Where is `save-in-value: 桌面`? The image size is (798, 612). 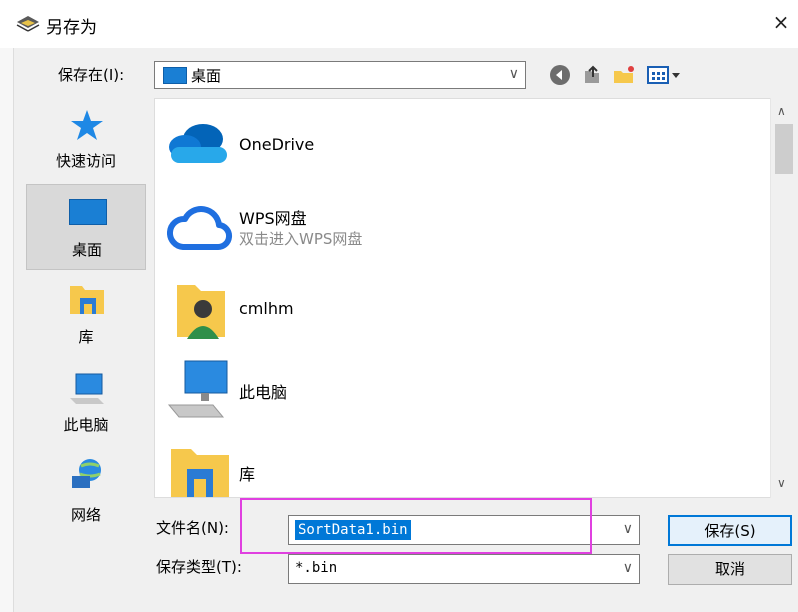 save-in-value: 桌面 is located at coordinates (206, 76).